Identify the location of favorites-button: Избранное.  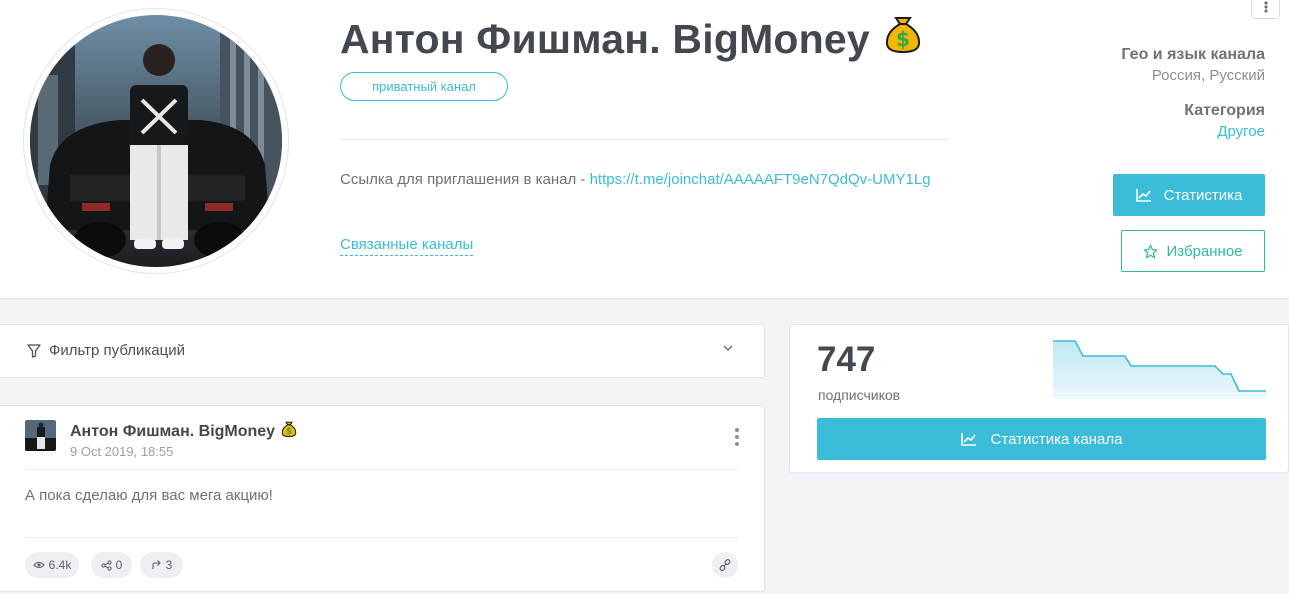
(1193, 251).